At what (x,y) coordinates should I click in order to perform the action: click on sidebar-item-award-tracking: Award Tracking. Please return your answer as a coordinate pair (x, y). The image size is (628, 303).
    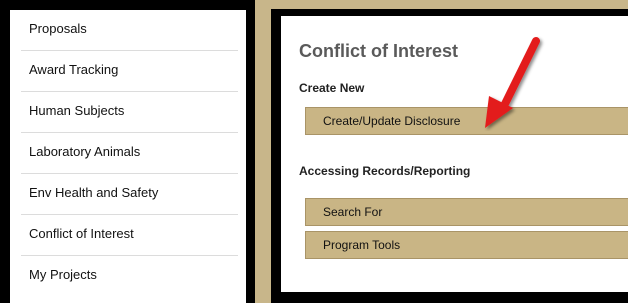
    Looking at the image, I should click on (129, 71).